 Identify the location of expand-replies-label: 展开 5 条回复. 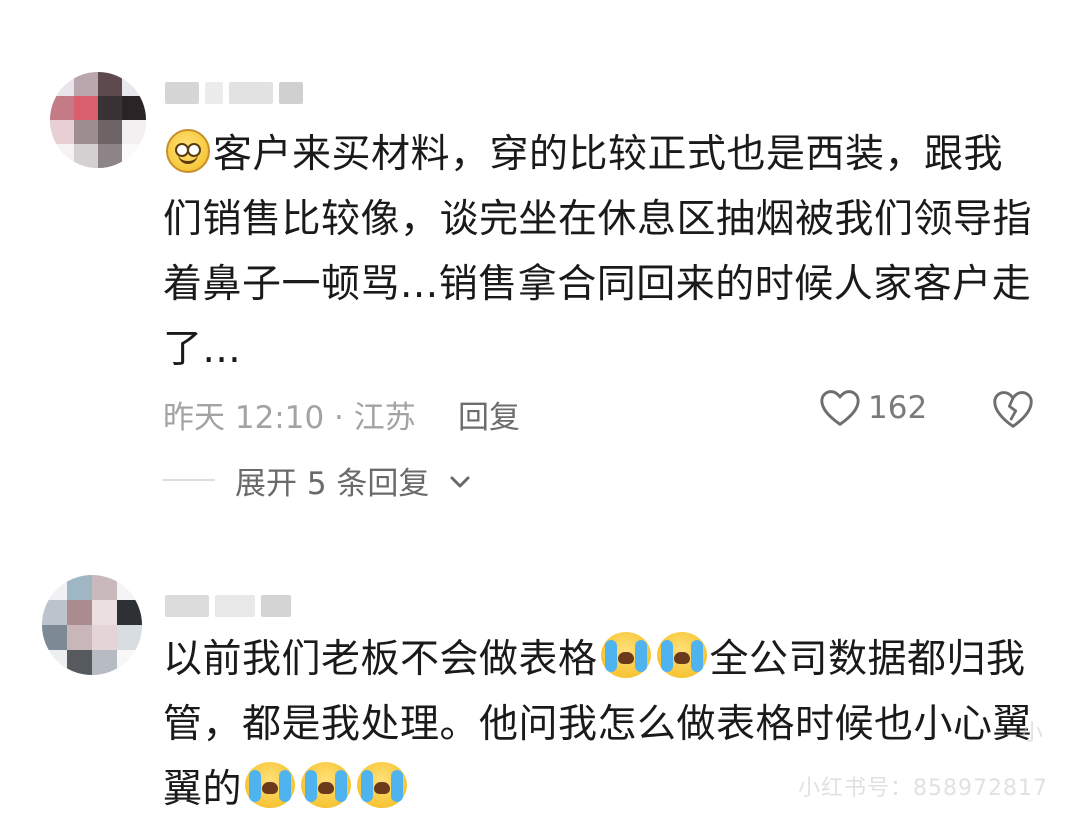
(332, 483).